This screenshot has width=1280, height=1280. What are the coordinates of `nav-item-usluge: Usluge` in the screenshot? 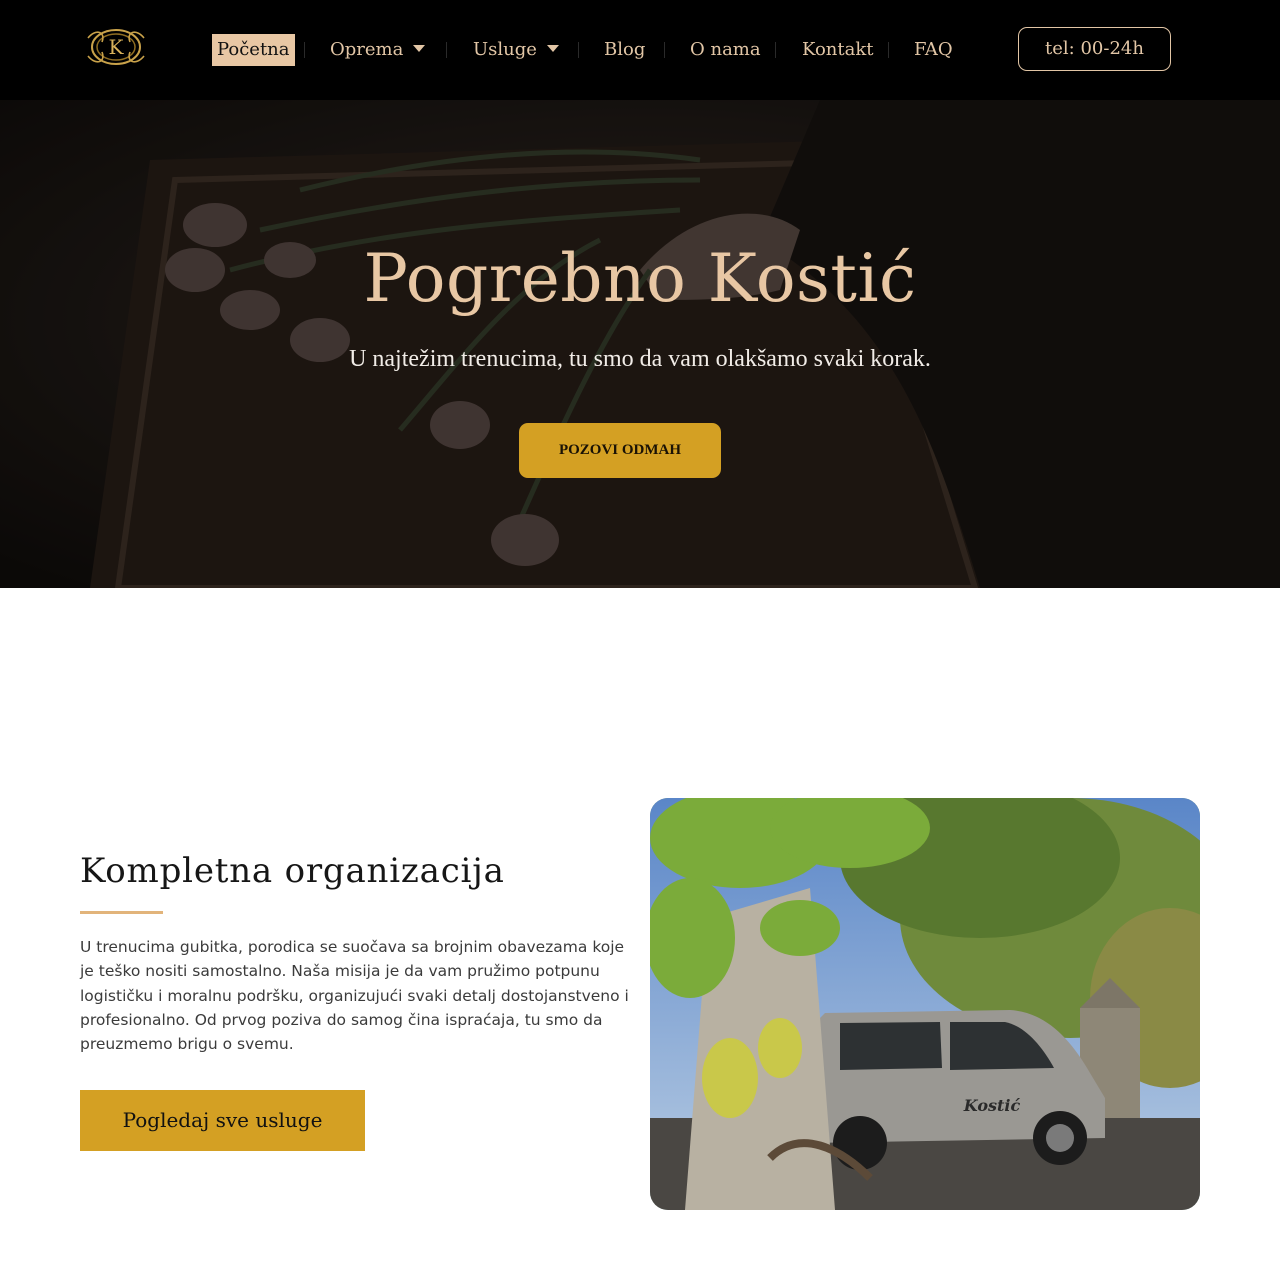 It's located at (516, 50).